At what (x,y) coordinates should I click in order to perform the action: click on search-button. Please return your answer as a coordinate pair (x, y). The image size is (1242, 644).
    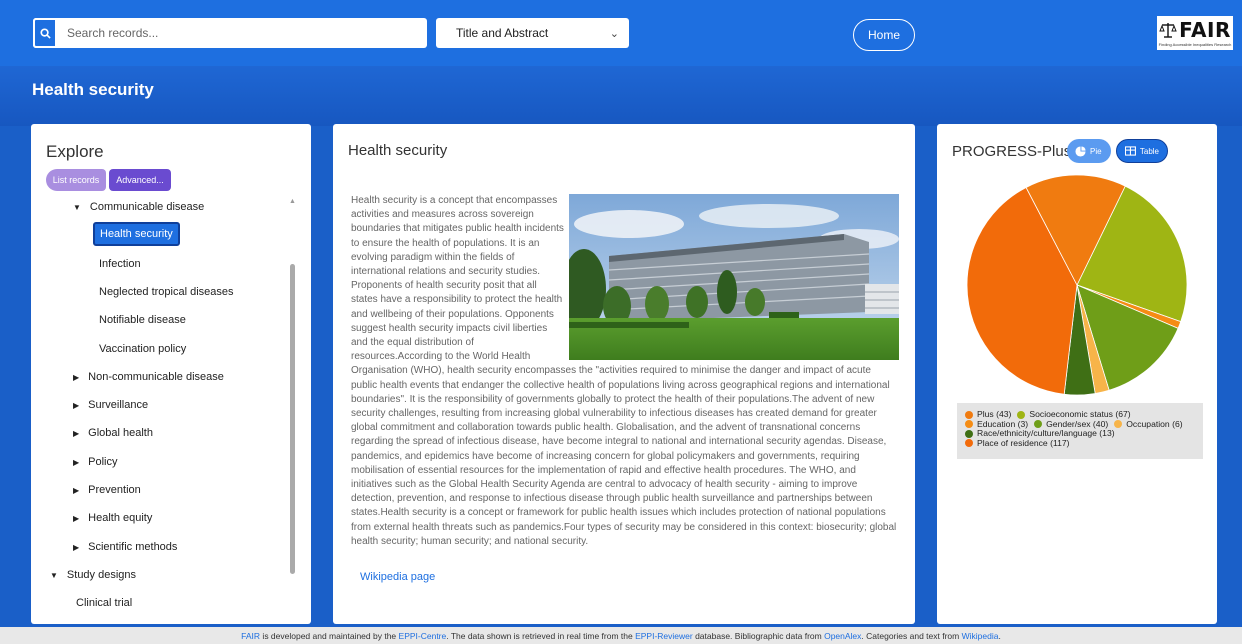
    Looking at the image, I should click on (45, 33).